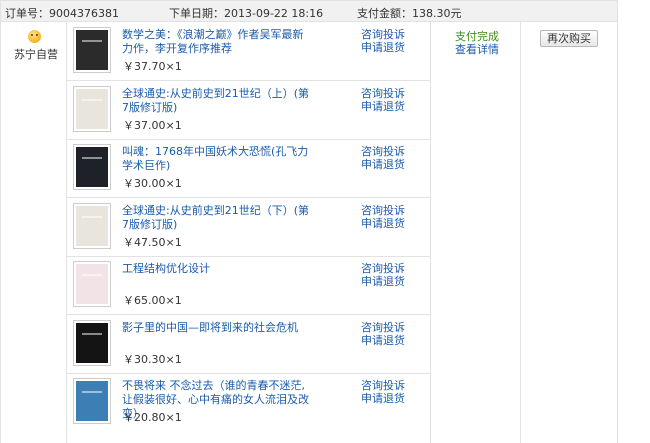 Image resolution: width=650 pixels, height=443 pixels. What do you see at coordinates (477, 49) in the screenshot?
I see `view-detail-link: 查看详情` at bounding box center [477, 49].